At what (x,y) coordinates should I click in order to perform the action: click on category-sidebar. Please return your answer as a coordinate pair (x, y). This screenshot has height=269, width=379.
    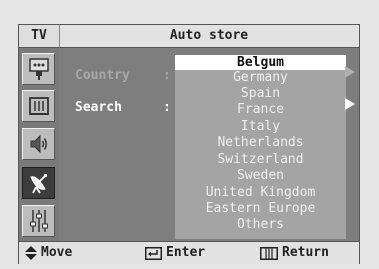
    Looking at the image, I should click on (39, 144).